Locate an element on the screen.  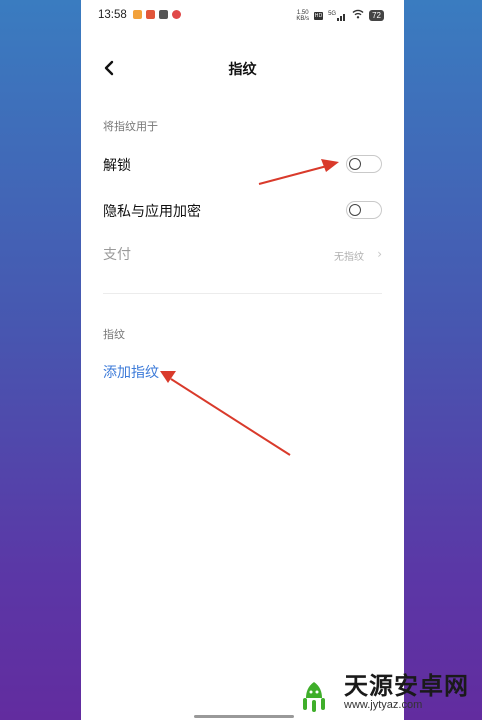
hd-icon: HD is located at coordinates (319, 15).